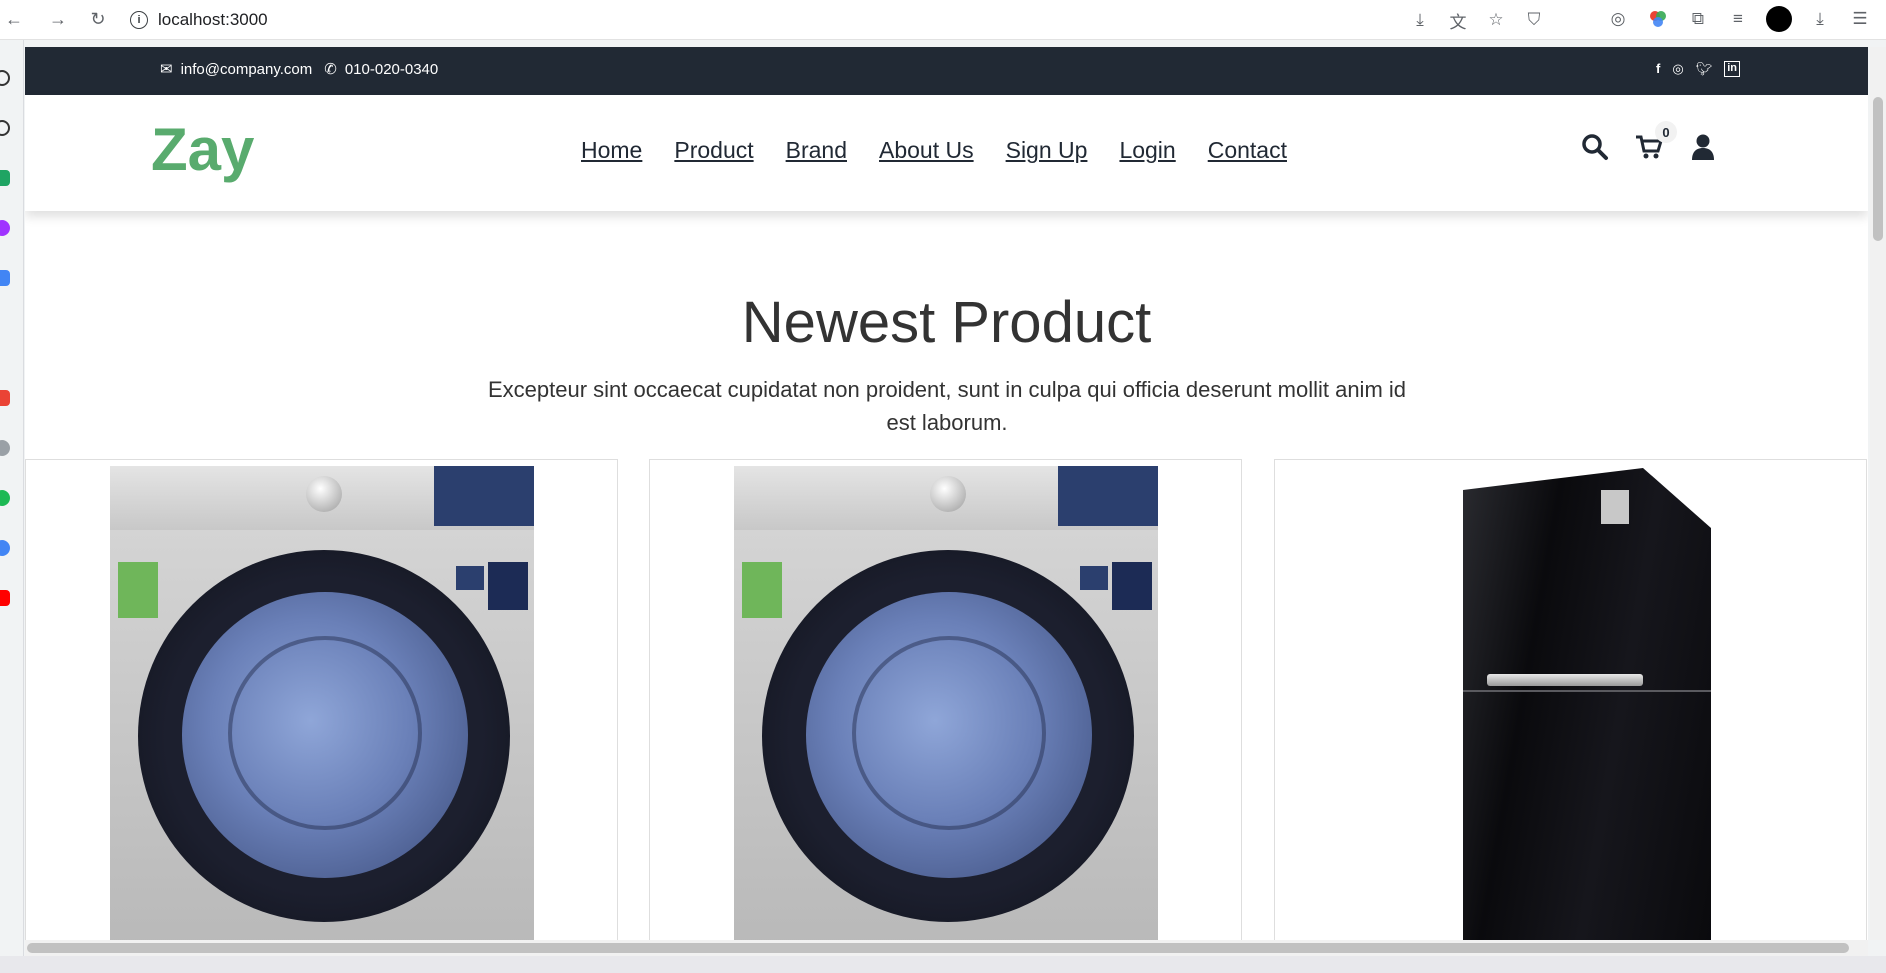 This screenshot has height=973, width=1886. I want to click on profile-avatar-icon, so click(1779, 19).